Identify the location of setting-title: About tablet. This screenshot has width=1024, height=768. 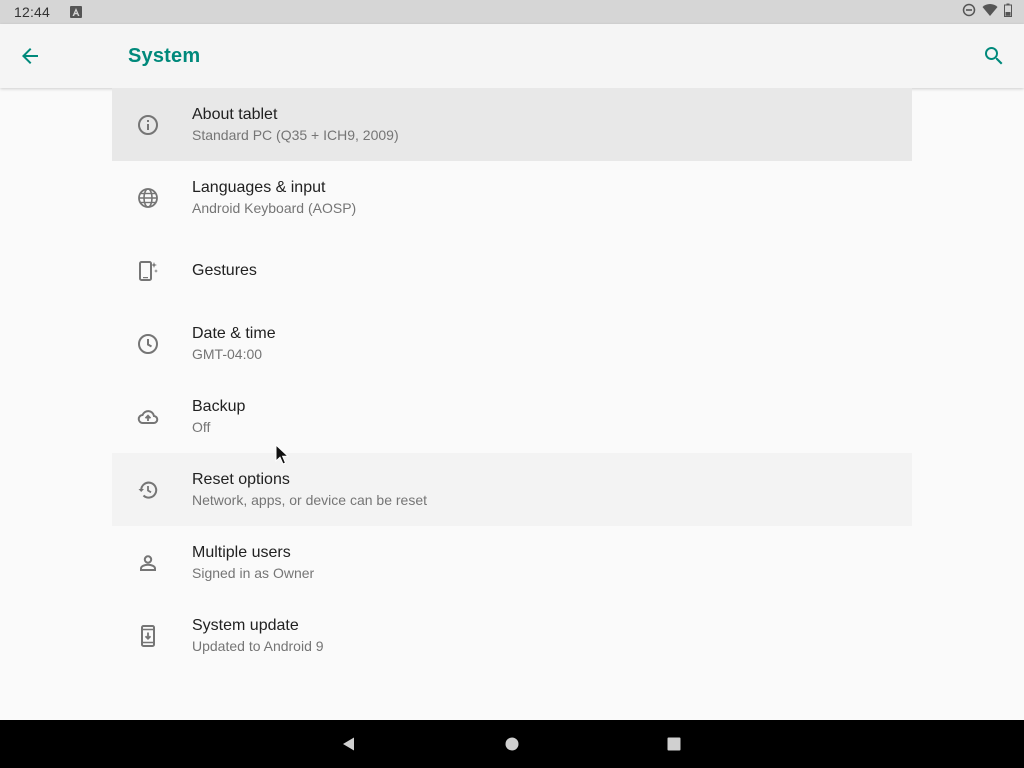
(235, 114).